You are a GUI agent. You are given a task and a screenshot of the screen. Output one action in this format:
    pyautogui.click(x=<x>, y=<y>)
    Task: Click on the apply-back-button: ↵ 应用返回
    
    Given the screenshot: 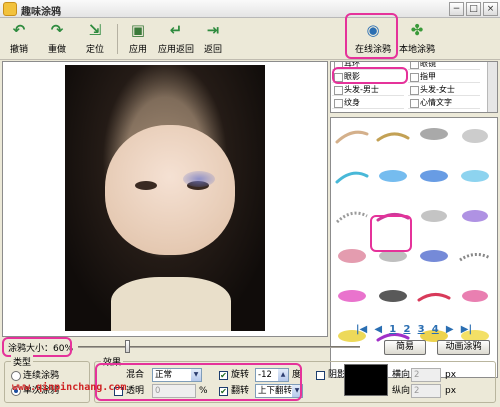 What is the action you would take?
    pyautogui.click(x=176, y=39)
    